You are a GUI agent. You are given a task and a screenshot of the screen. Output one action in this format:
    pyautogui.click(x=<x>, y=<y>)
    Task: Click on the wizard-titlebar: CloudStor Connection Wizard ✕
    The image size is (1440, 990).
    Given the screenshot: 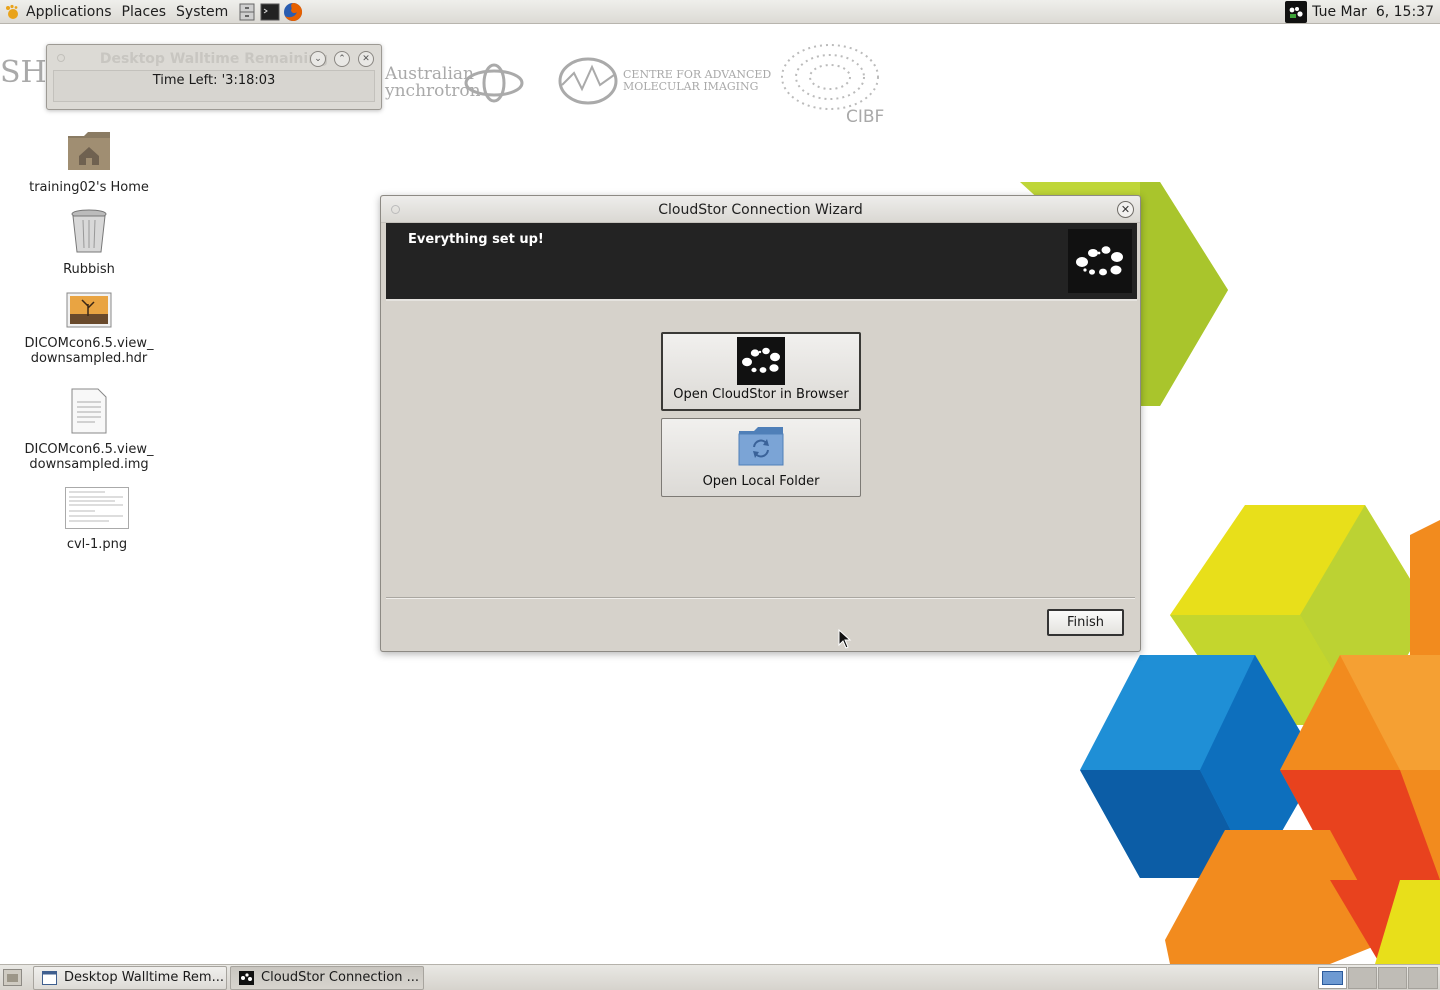 What is the action you would take?
    pyautogui.click(x=760, y=209)
    